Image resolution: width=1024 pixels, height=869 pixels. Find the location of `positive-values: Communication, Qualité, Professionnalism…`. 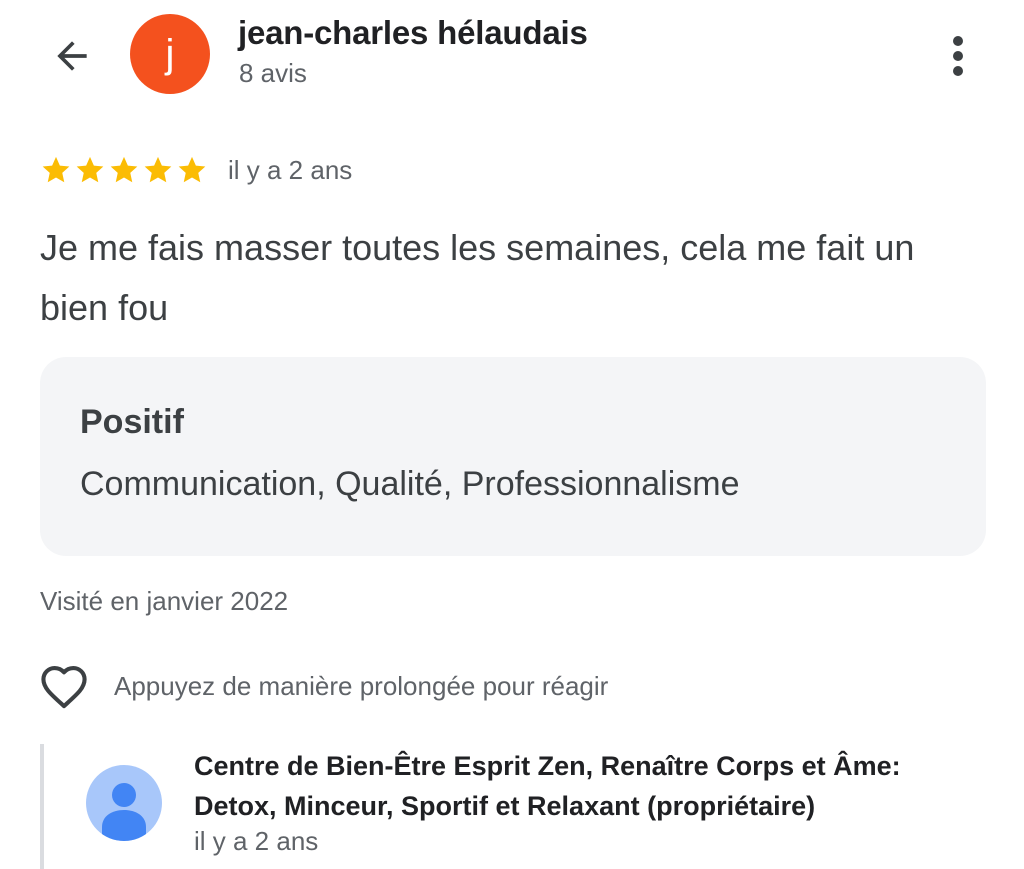

positive-values: Communication, Qualité, Professionnalism… is located at coordinates (410, 484).